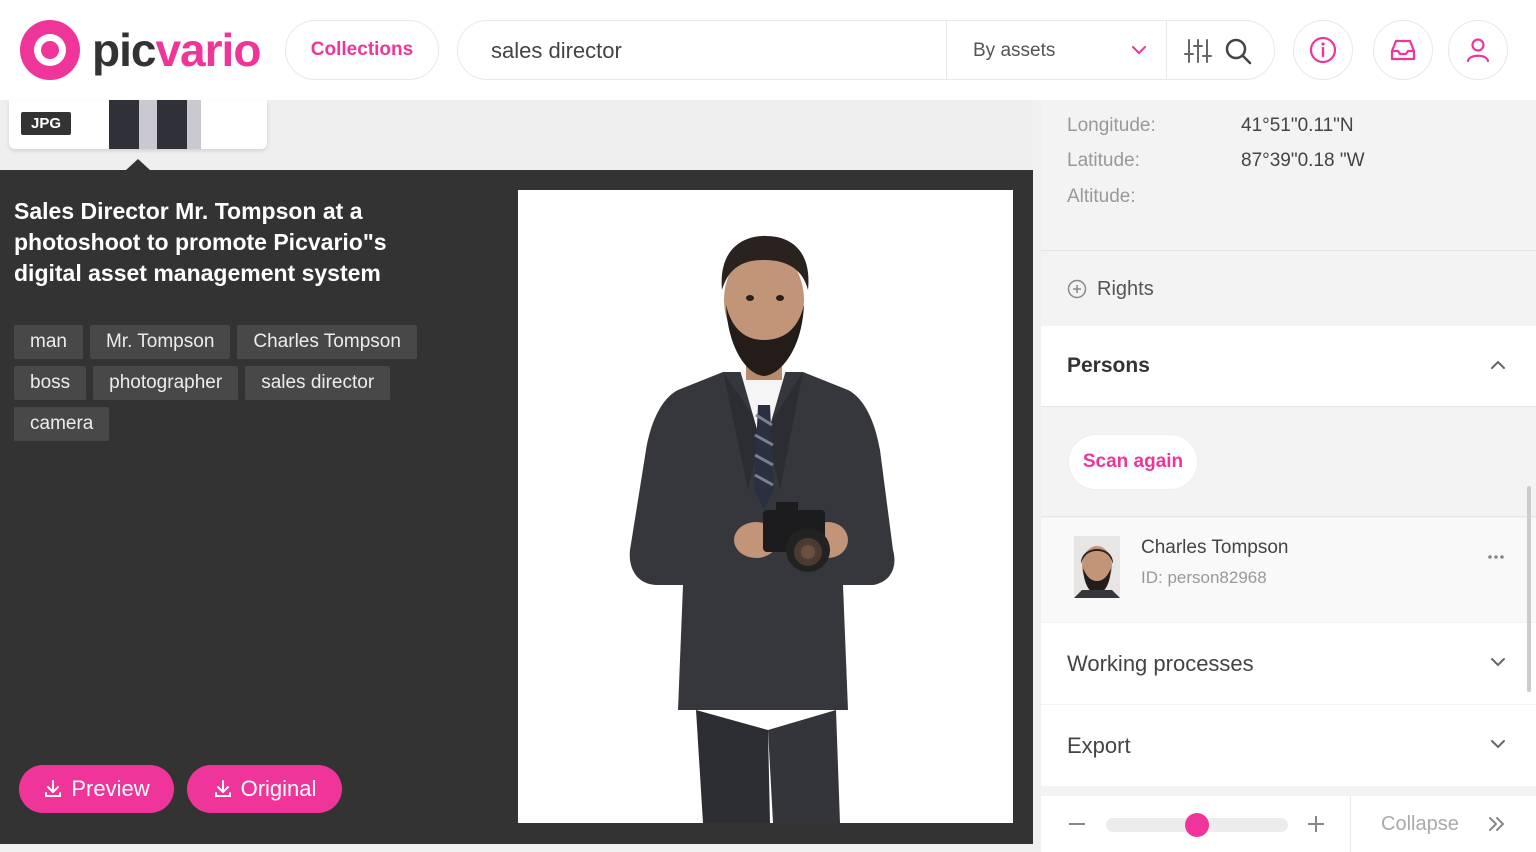  I want to click on double-chevron-right-icon, so click(1497, 824).